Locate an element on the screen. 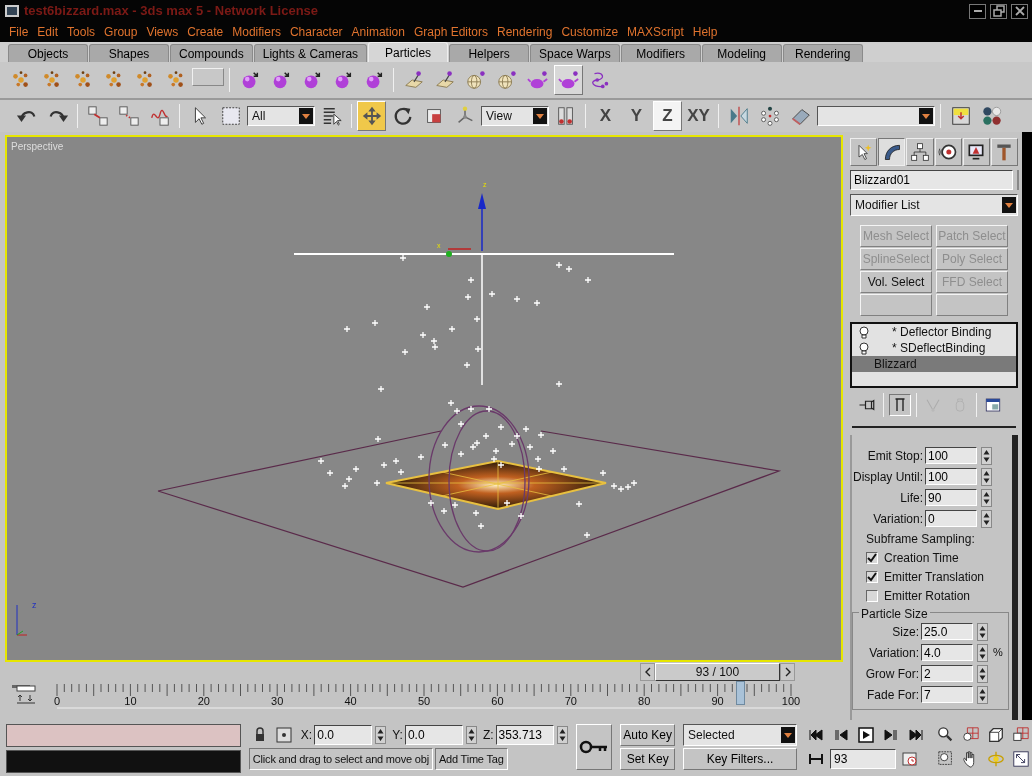 The image size is (1032, 776). axis-label: z is located at coordinates (34, 605).